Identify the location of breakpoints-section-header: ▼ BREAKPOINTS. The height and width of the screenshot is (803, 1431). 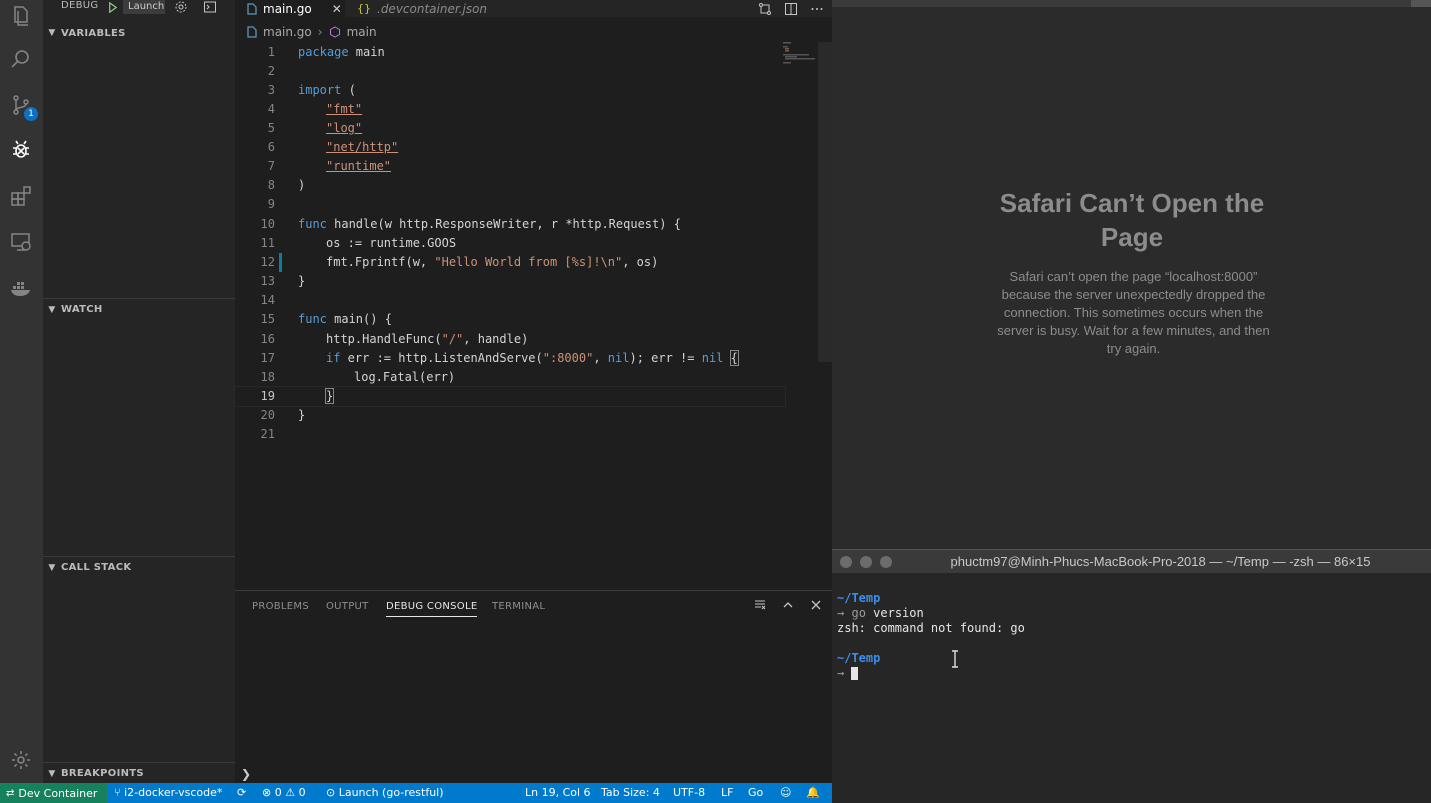
(139, 773).